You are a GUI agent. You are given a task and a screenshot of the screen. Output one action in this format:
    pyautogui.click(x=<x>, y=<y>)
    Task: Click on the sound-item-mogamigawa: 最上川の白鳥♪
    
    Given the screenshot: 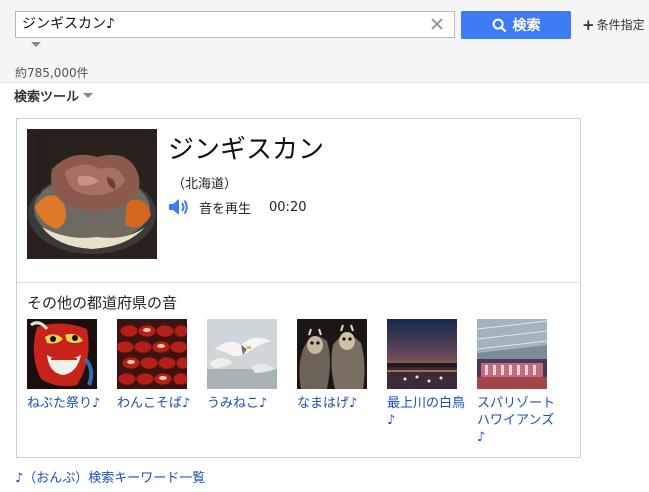 What is the action you would take?
    pyautogui.click(x=427, y=374)
    